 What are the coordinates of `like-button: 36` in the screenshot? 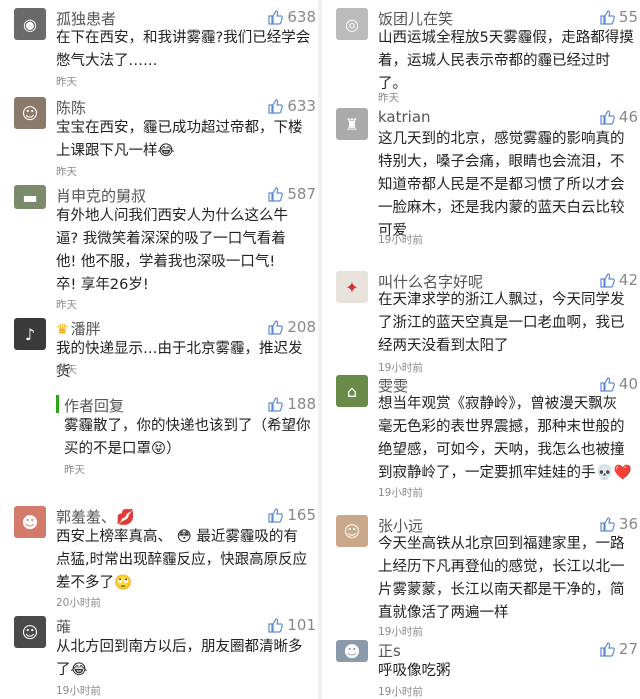 It's located at (618, 524).